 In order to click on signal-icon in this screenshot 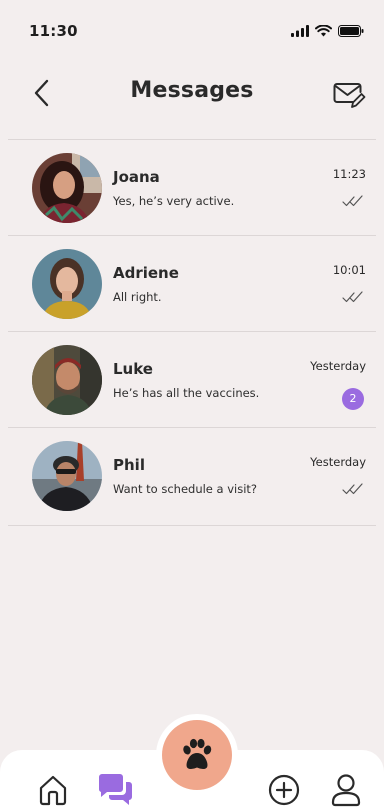, I will do `click(300, 31)`.